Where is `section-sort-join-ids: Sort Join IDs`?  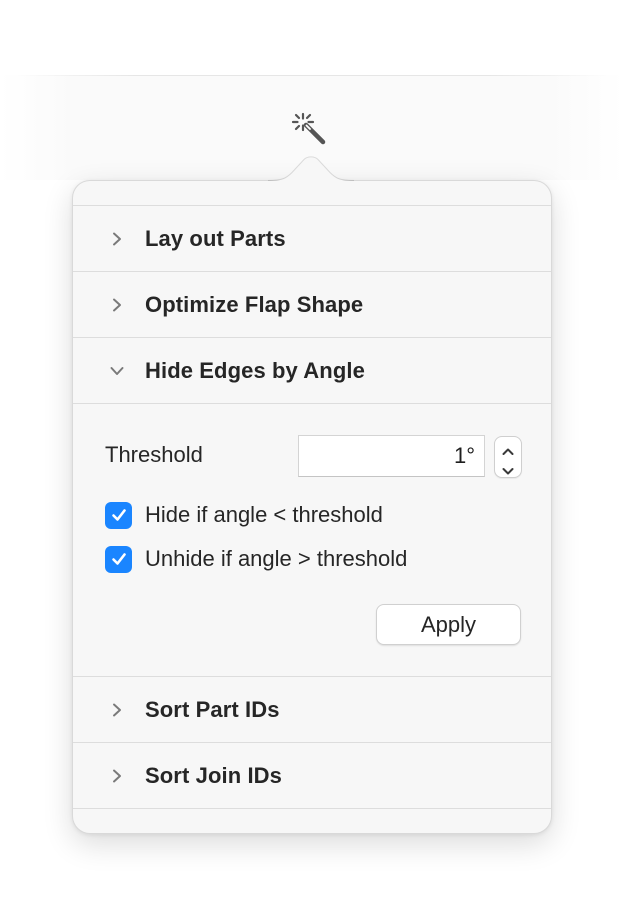 section-sort-join-ids: Sort Join IDs is located at coordinates (312, 775).